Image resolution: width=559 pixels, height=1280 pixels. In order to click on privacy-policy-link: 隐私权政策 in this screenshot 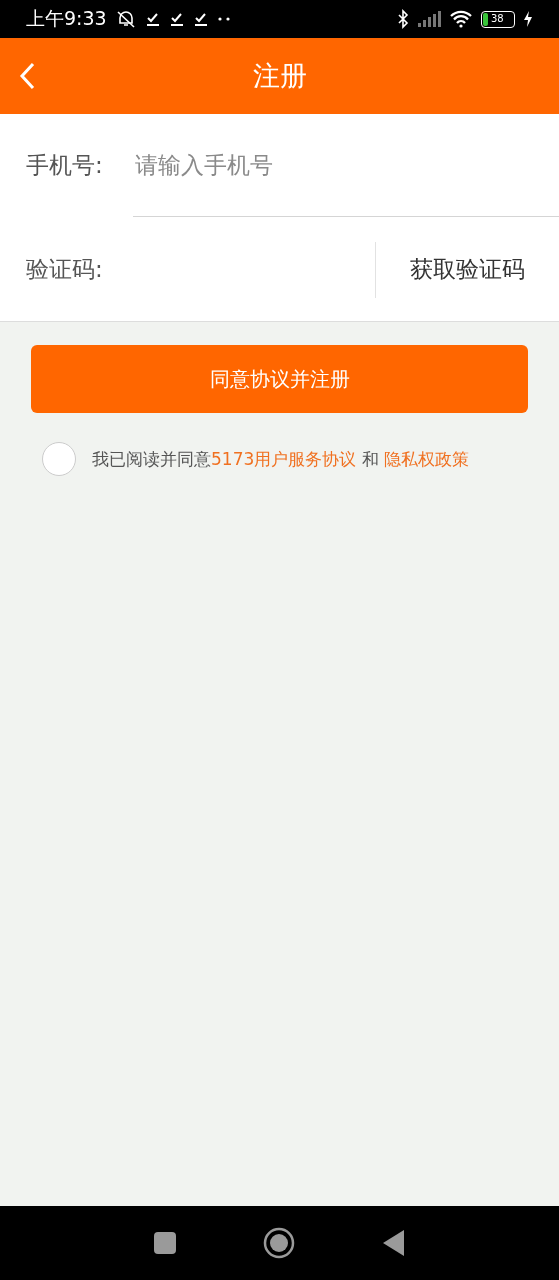, I will do `click(427, 458)`.